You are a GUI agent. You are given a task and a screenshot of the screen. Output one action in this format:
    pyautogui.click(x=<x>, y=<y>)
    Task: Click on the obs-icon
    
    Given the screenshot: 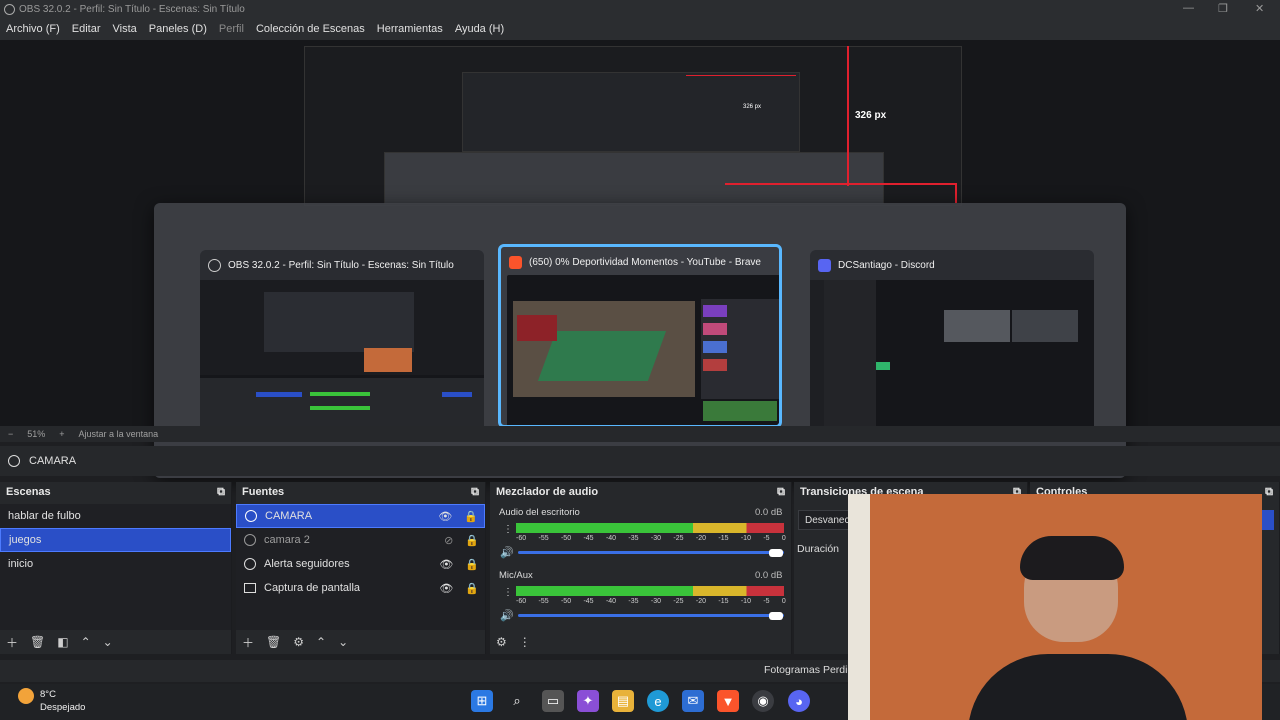 What is the action you would take?
    pyautogui.click(x=214, y=265)
    